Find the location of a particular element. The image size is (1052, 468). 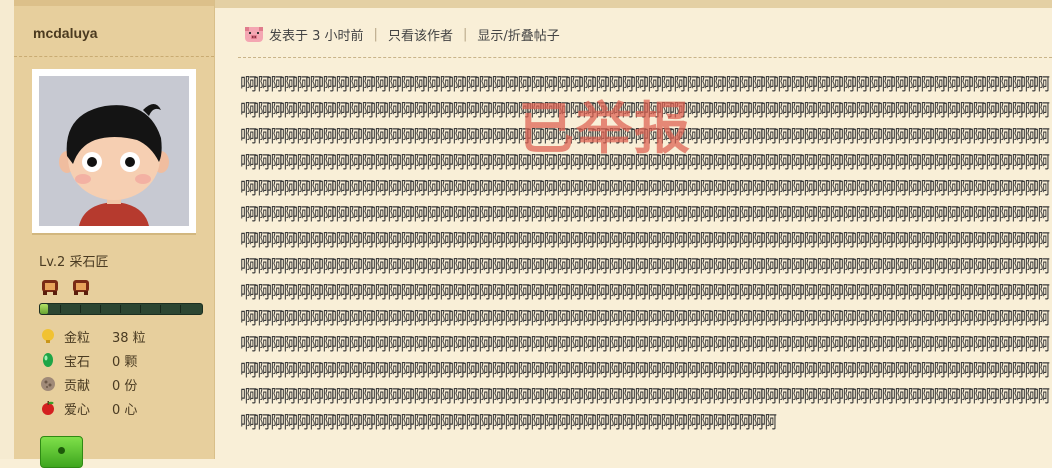

reported-stamp: 已举报 is located at coordinates (605, 129).